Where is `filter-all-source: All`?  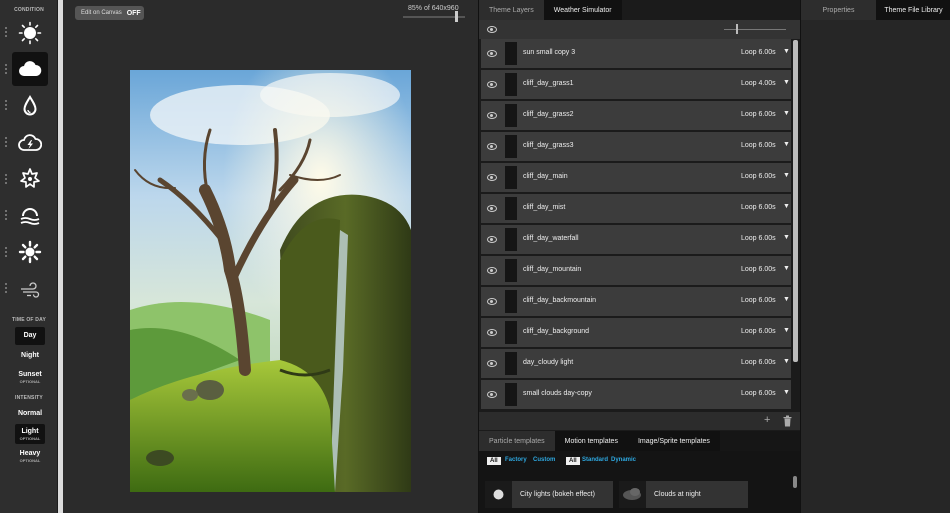 filter-all-source: All is located at coordinates (494, 461).